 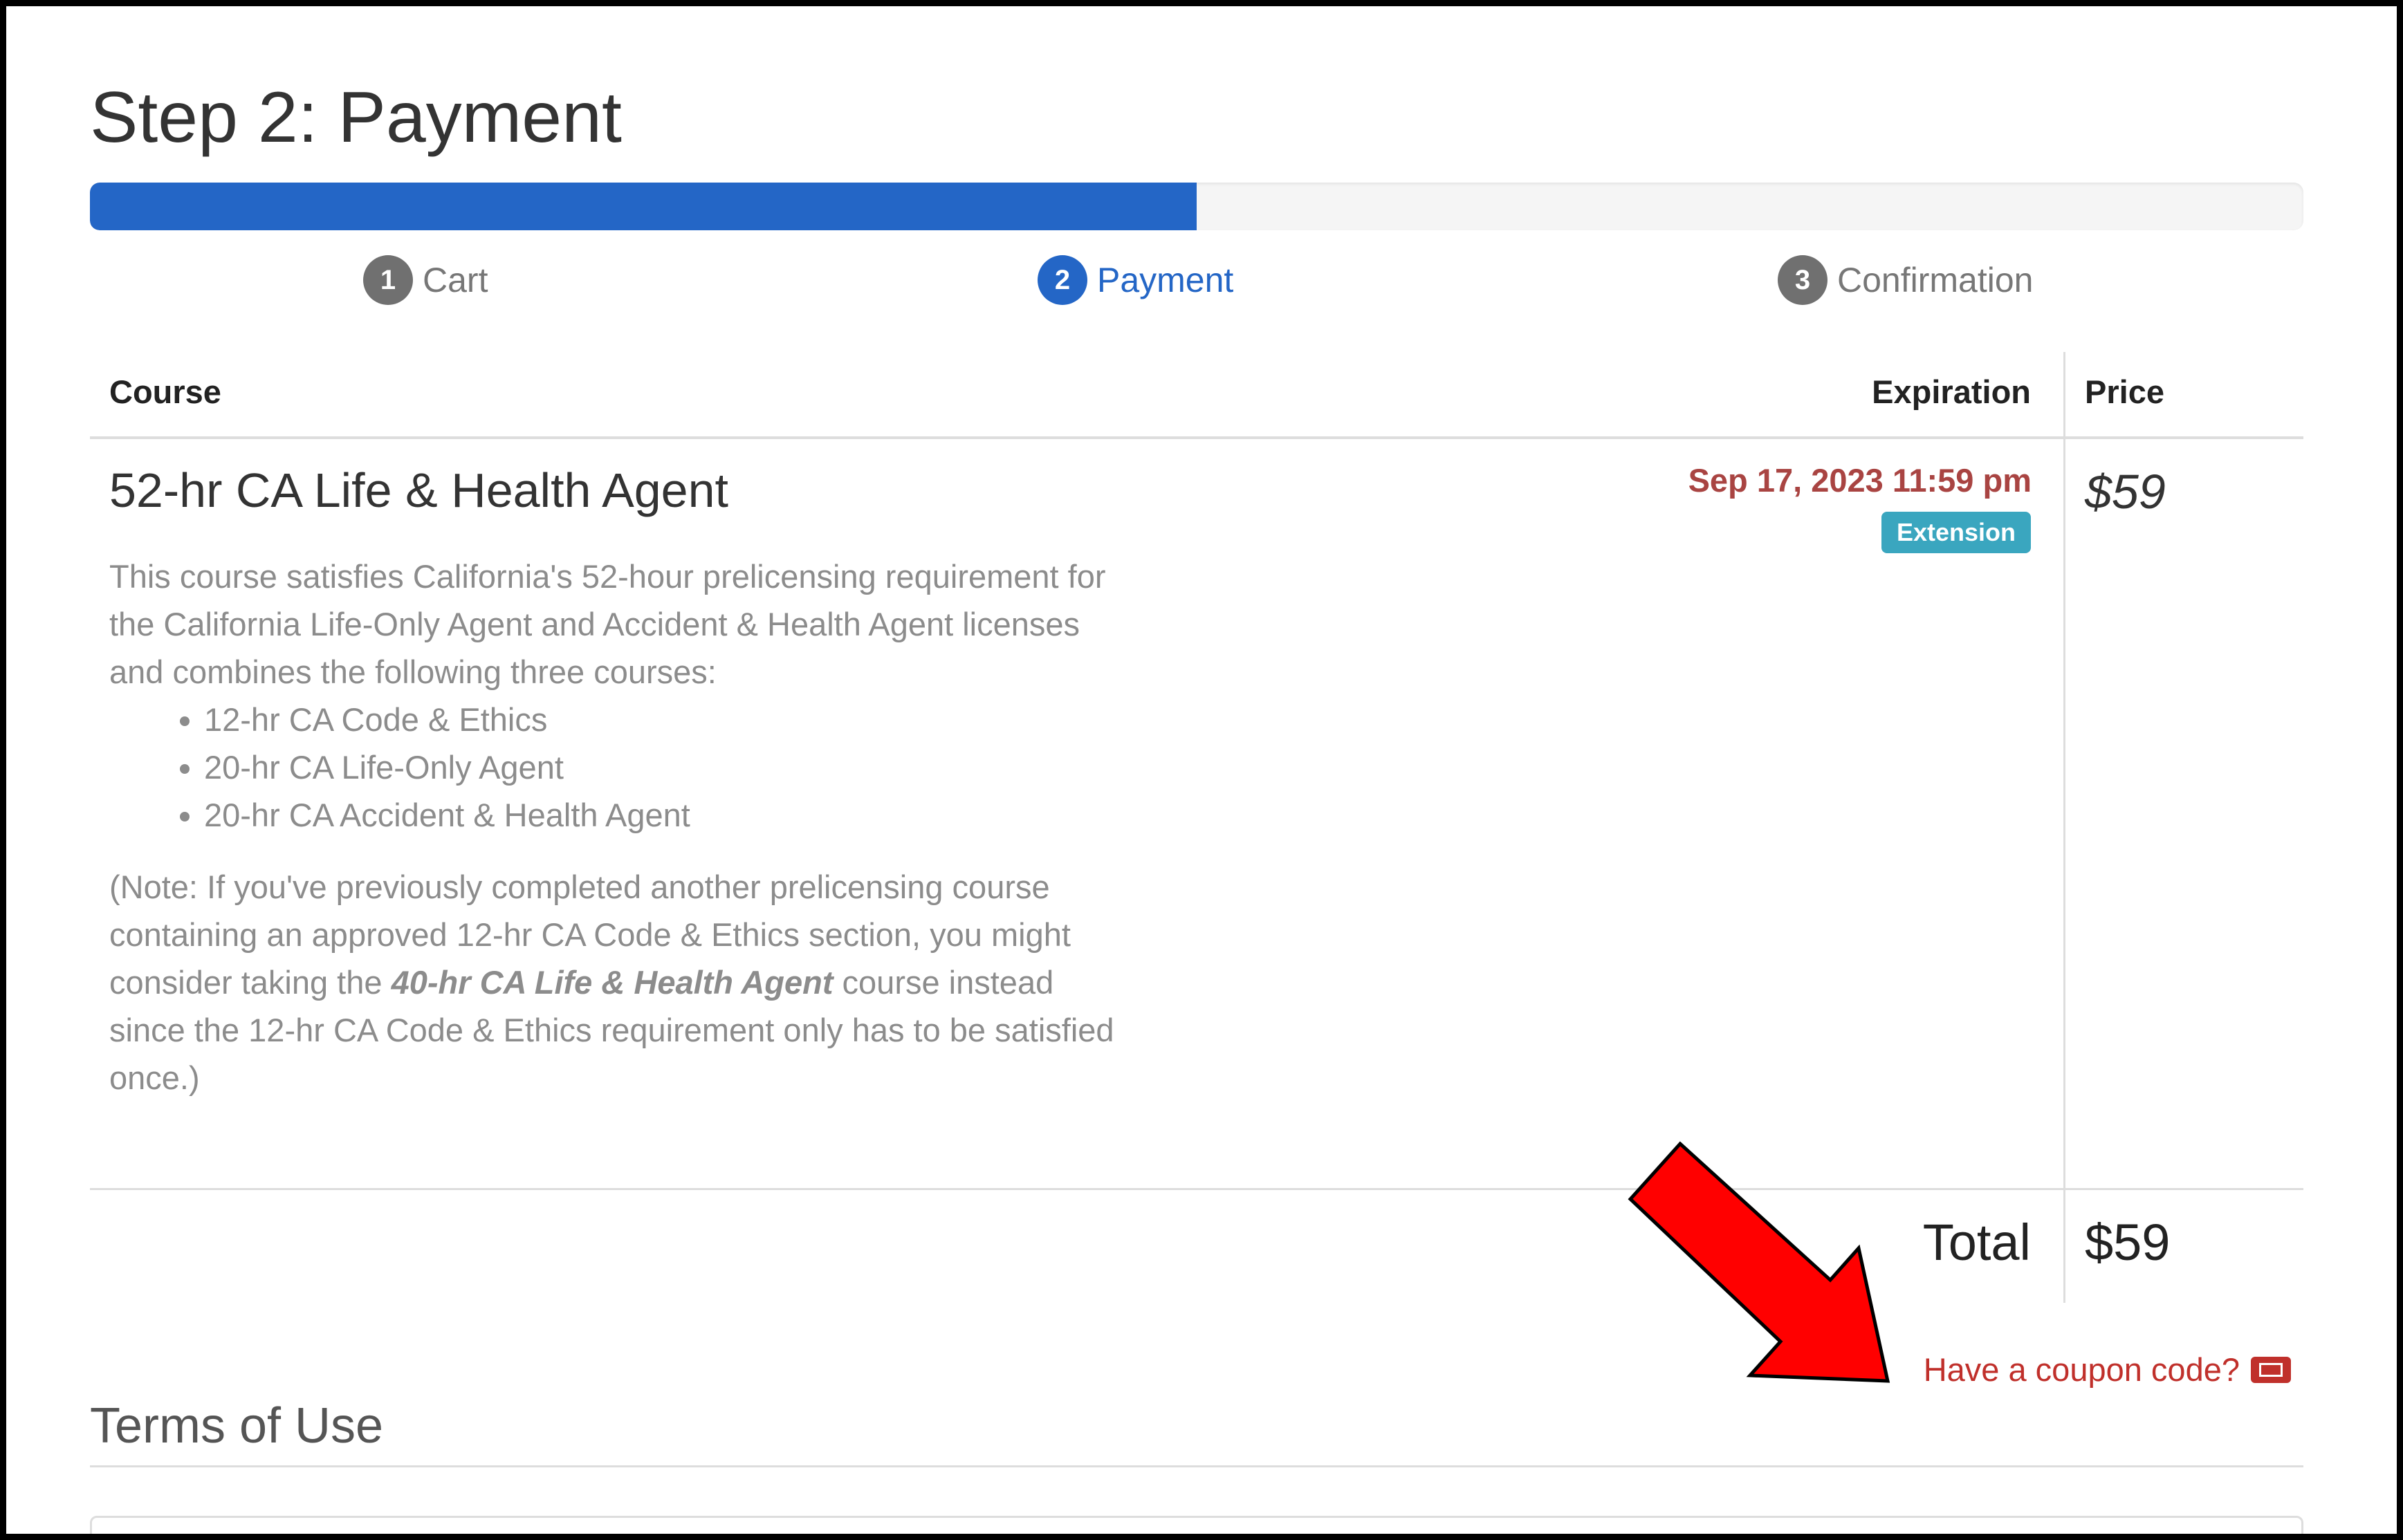 I want to click on step-payment: 2 Payment, so click(x=1135, y=280).